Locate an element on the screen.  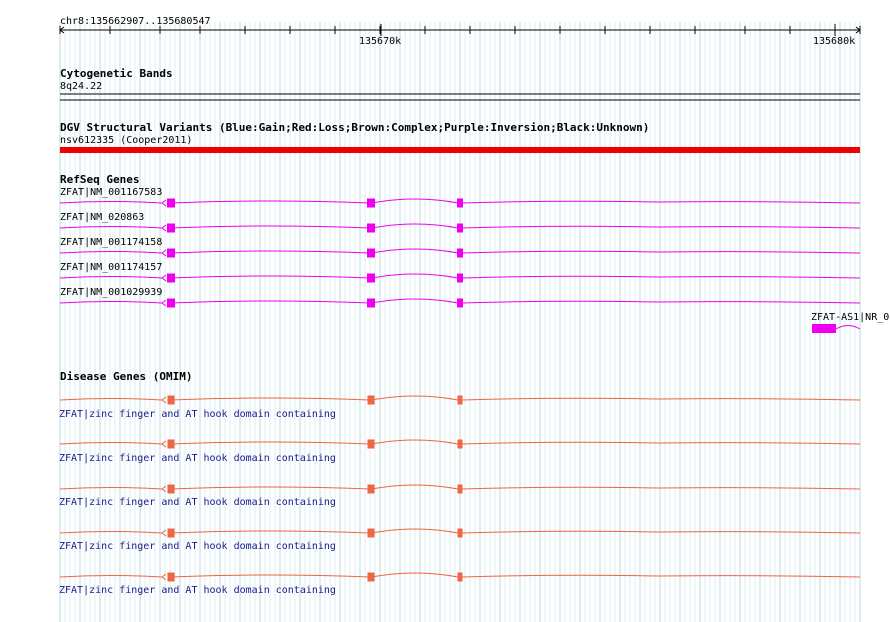
refseq-transcript-label: ZFAT|NM_001167583 is located at coordinates (111, 192).